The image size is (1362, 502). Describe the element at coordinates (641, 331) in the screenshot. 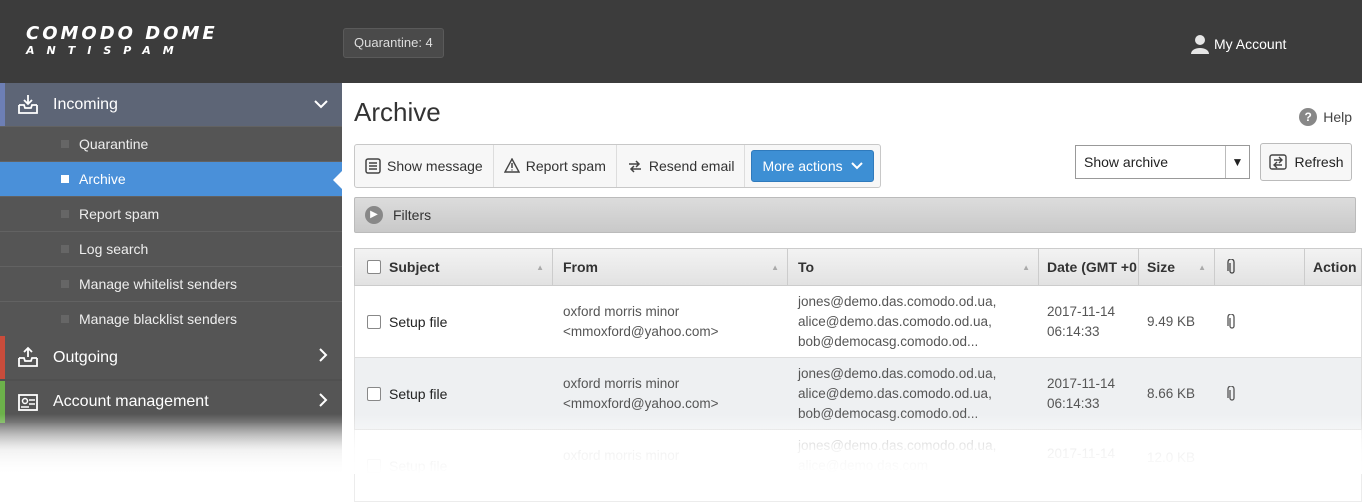

I see `from-email: <mmoxford@yahoo.com>` at that location.